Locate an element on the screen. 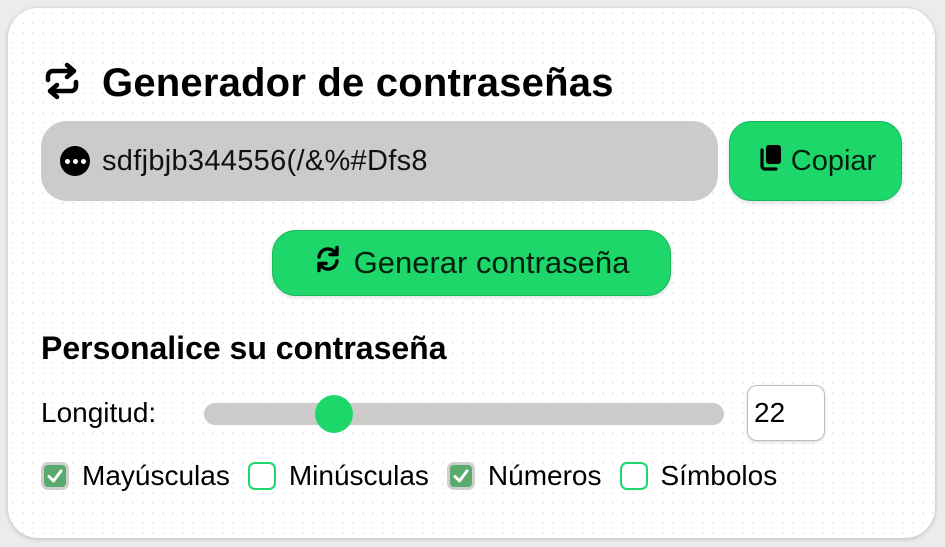 This screenshot has width=945, height=547. length-row: Longitud: 22 is located at coordinates (471, 413).